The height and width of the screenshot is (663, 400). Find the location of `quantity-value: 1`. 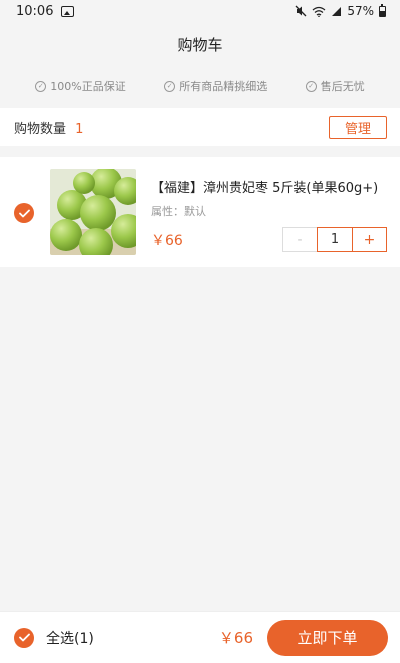

quantity-value: 1 is located at coordinates (334, 239).